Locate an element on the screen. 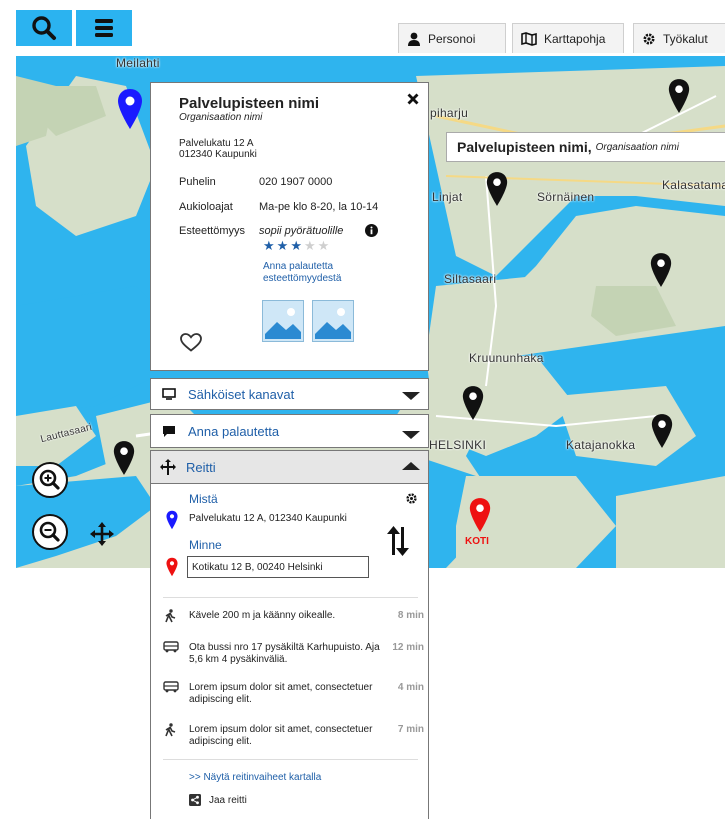  share-route-button: Jaa reitti is located at coordinates (218, 800).